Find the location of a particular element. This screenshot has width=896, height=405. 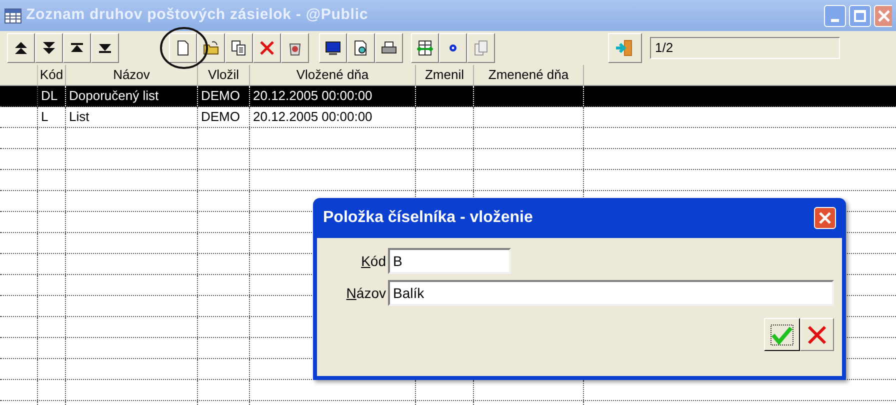

table-icon is located at coordinates (13, 16).